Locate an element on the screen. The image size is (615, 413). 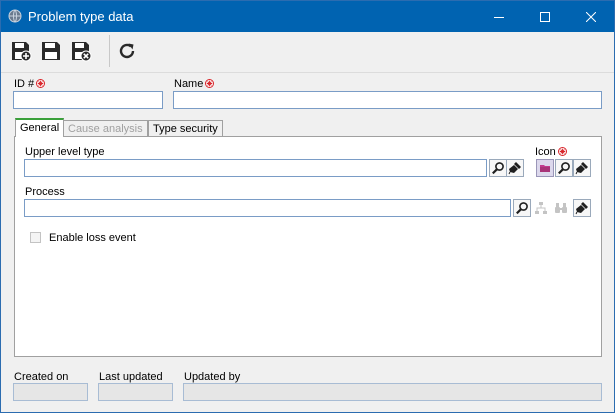
save-button is located at coordinates (51, 51).